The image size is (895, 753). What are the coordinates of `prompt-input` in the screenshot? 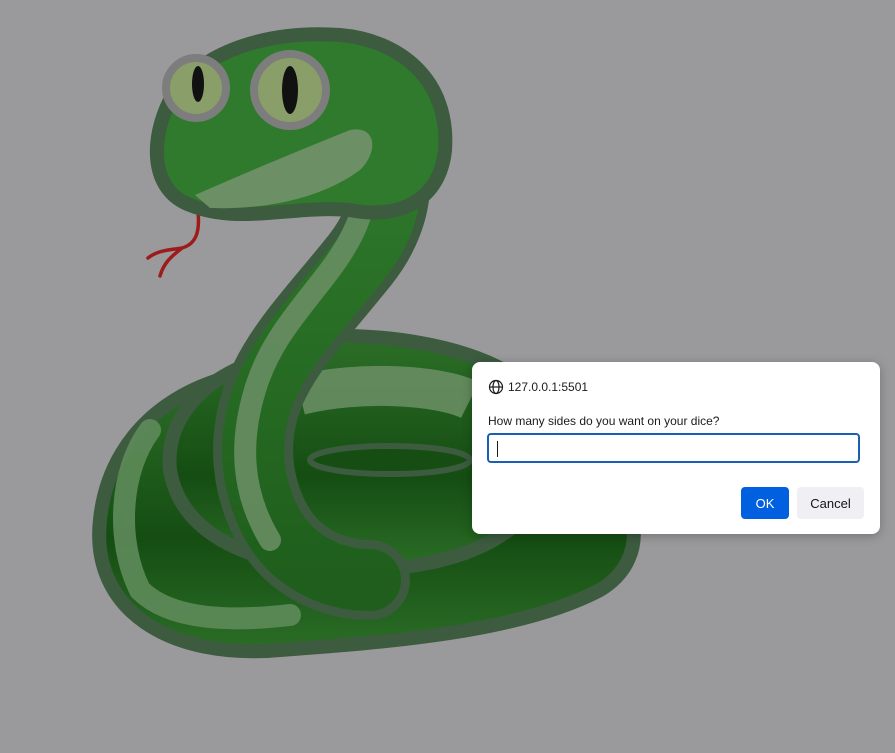 It's located at (673, 448).